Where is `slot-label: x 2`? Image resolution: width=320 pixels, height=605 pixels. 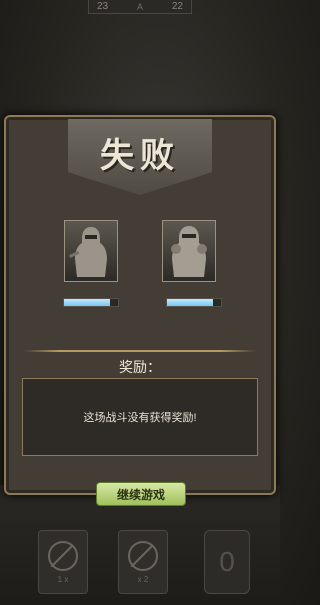
slot-label: x 2 is located at coordinates (143, 579).